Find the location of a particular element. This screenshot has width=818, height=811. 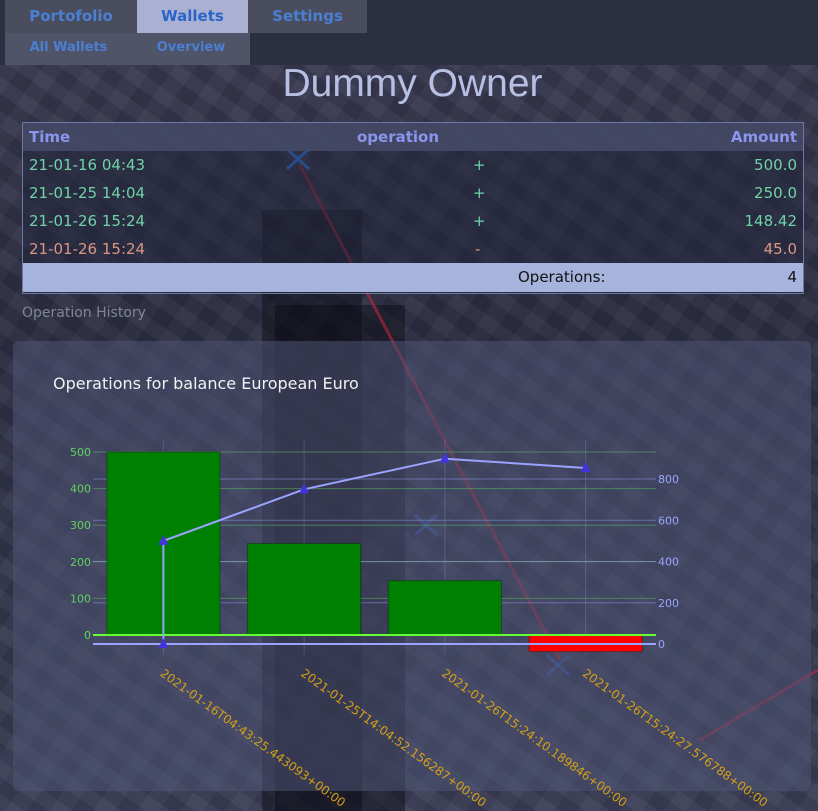

balance-point is located at coordinates (444, 457).